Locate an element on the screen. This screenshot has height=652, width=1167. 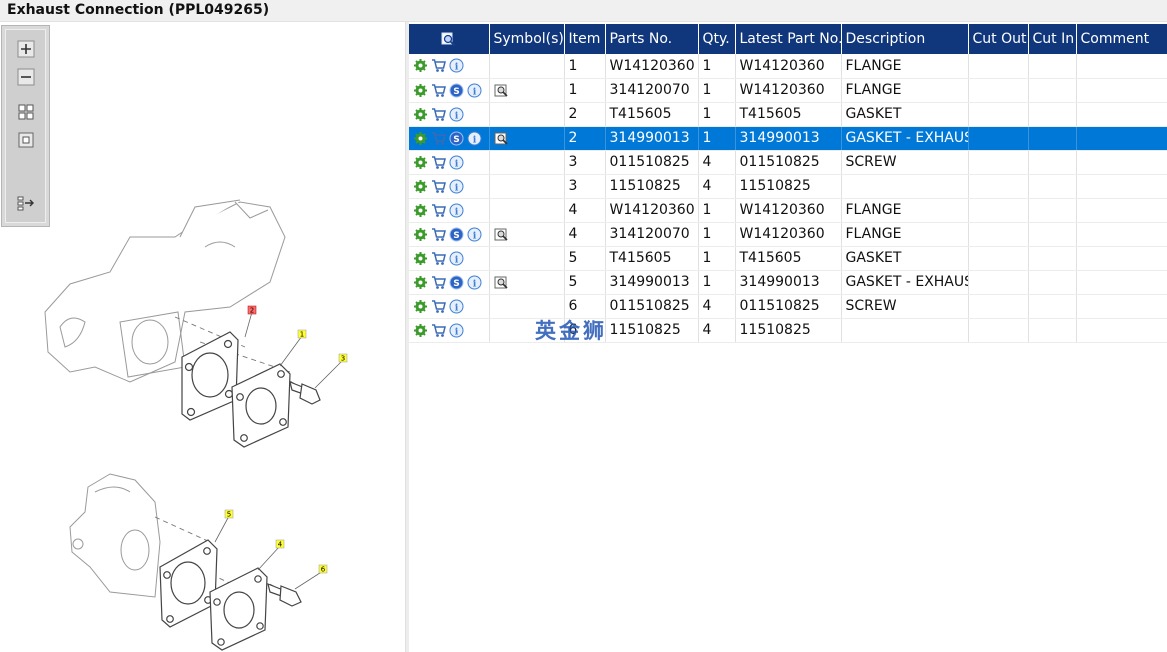
fit-window-icon is located at coordinates (26, 140).